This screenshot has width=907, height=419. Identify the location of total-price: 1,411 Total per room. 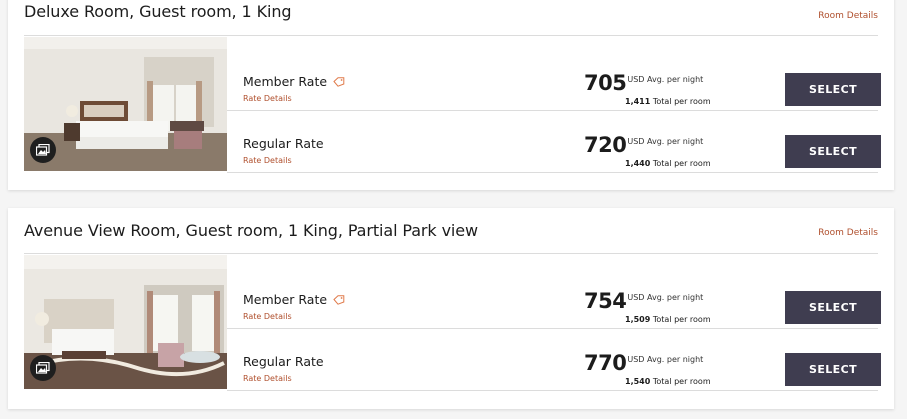
(668, 101).